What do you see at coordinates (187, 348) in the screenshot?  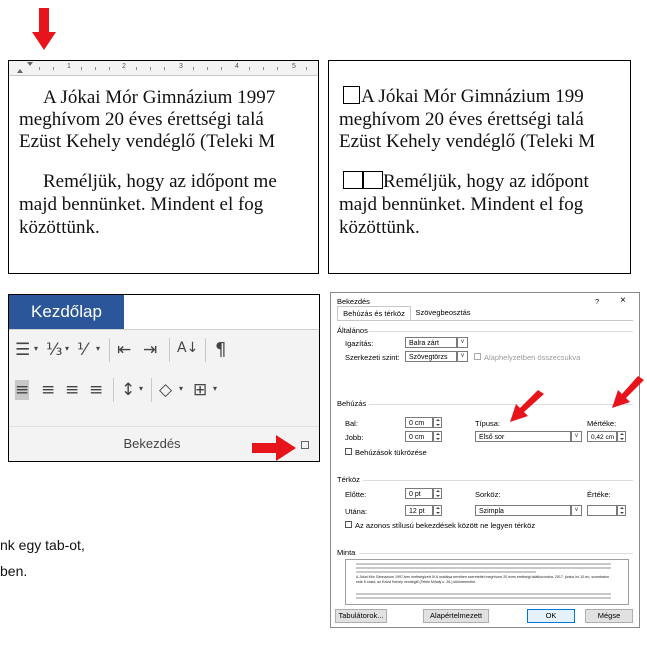 I see `sort-icon: A↓` at bounding box center [187, 348].